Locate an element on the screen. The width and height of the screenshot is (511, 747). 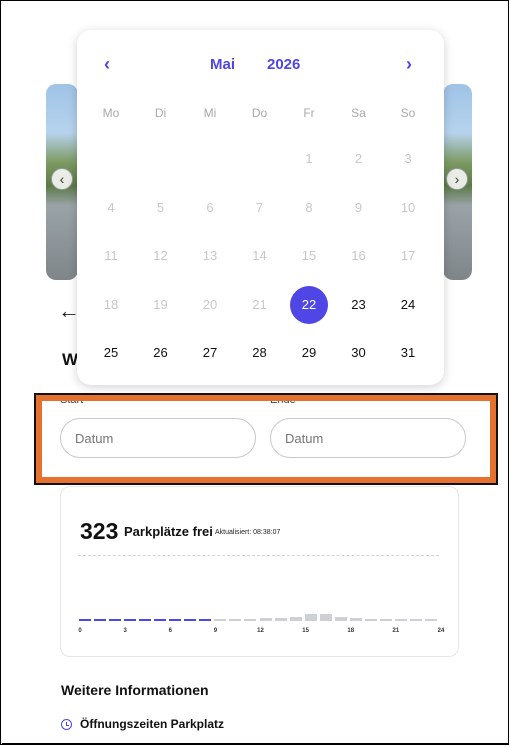
calendar-day-16: 16 is located at coordinates (358, 255).